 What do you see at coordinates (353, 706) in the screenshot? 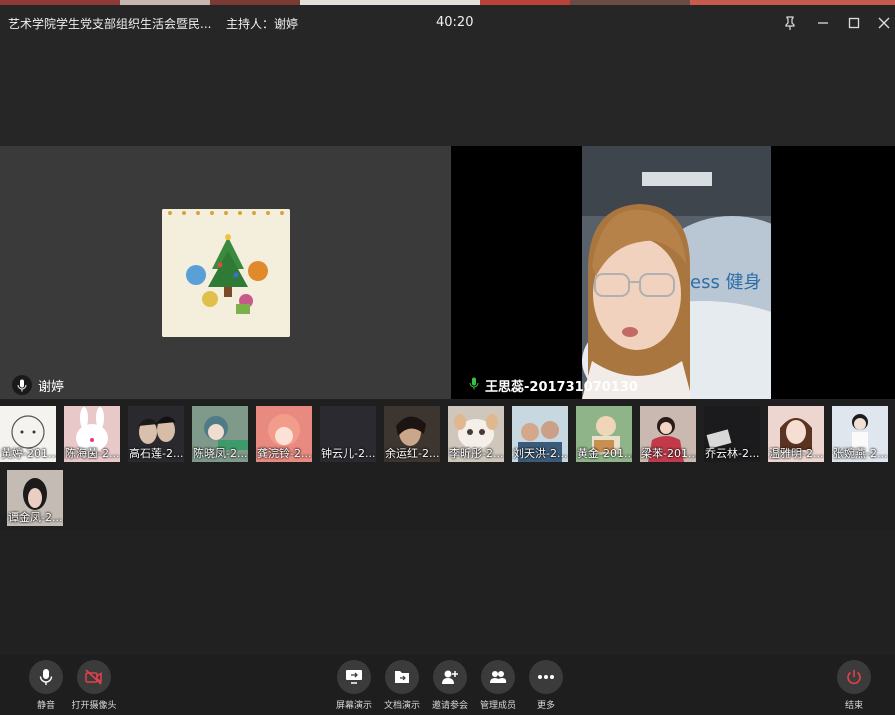
I see `screen-share-label: 屏幕演示` at bounding box center [353, 706].